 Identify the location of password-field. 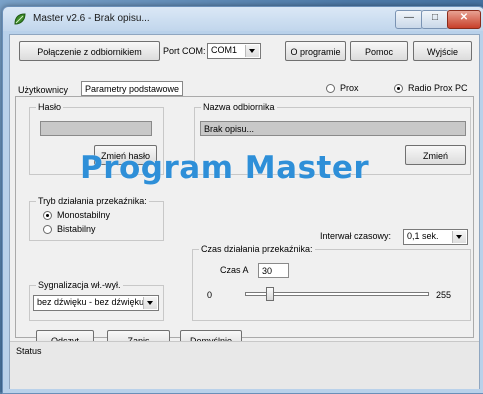
(96, 128).